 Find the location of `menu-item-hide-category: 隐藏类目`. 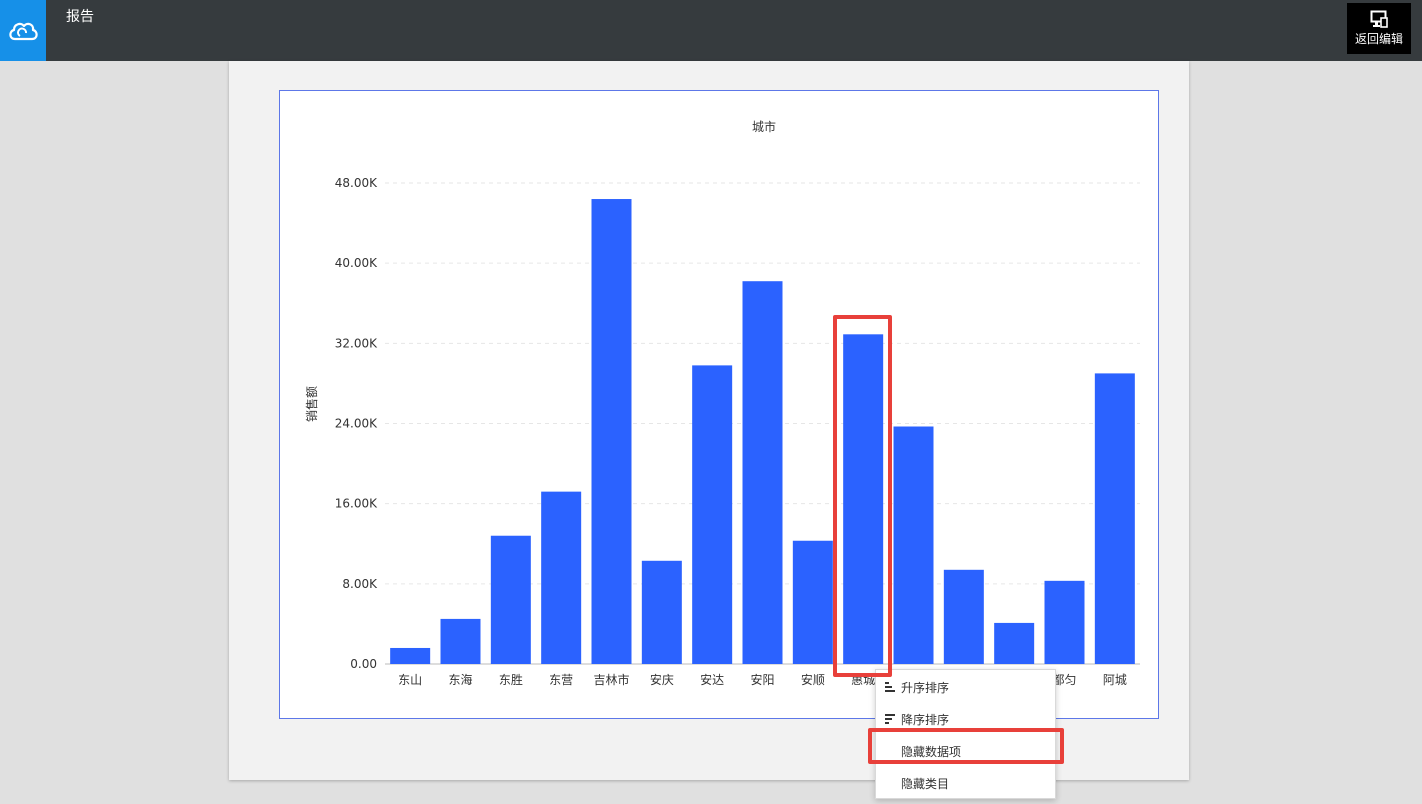

menu-item-hide-category: 隐藏类目 is located at coordinates (966, 783).